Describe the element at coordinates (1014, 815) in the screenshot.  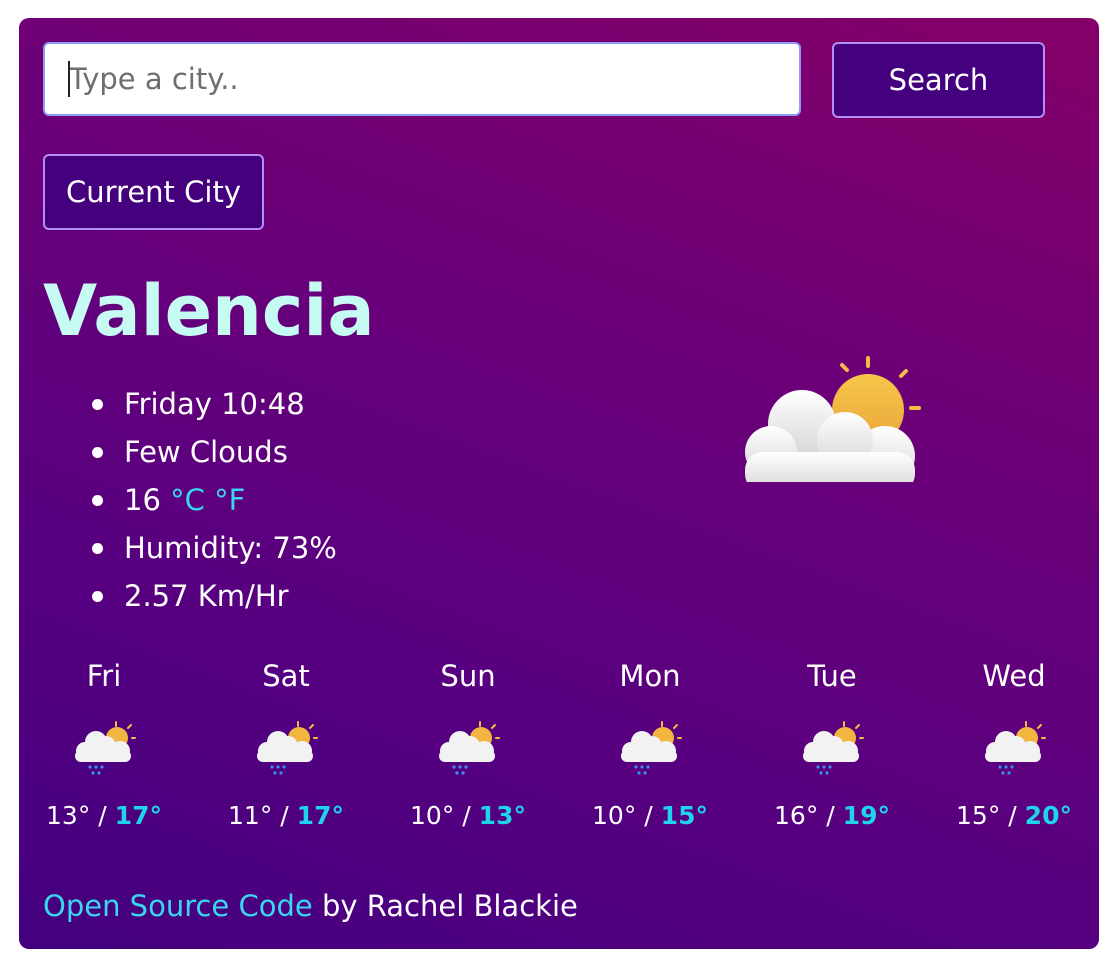
I see `forecast-temps: 15° / 20°` at that location.